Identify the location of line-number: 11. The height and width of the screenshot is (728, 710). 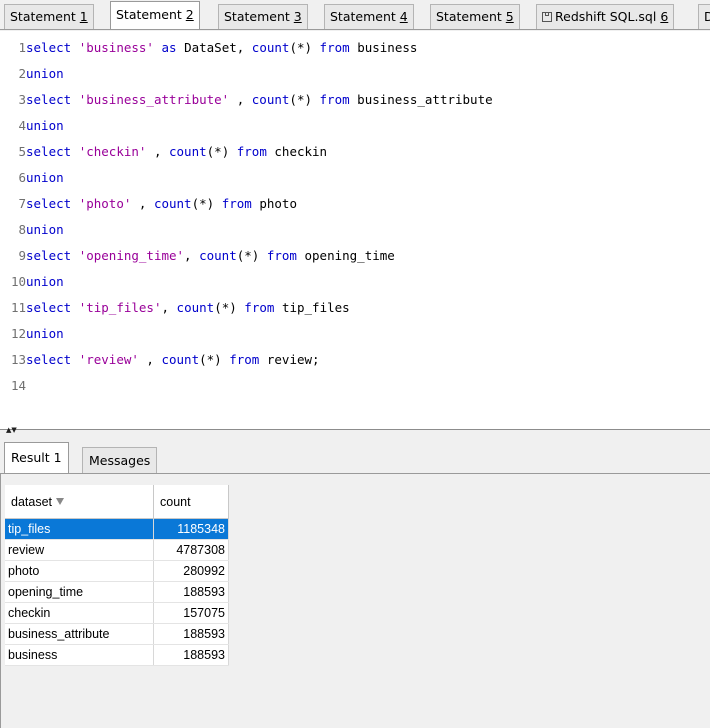
(18, 307).